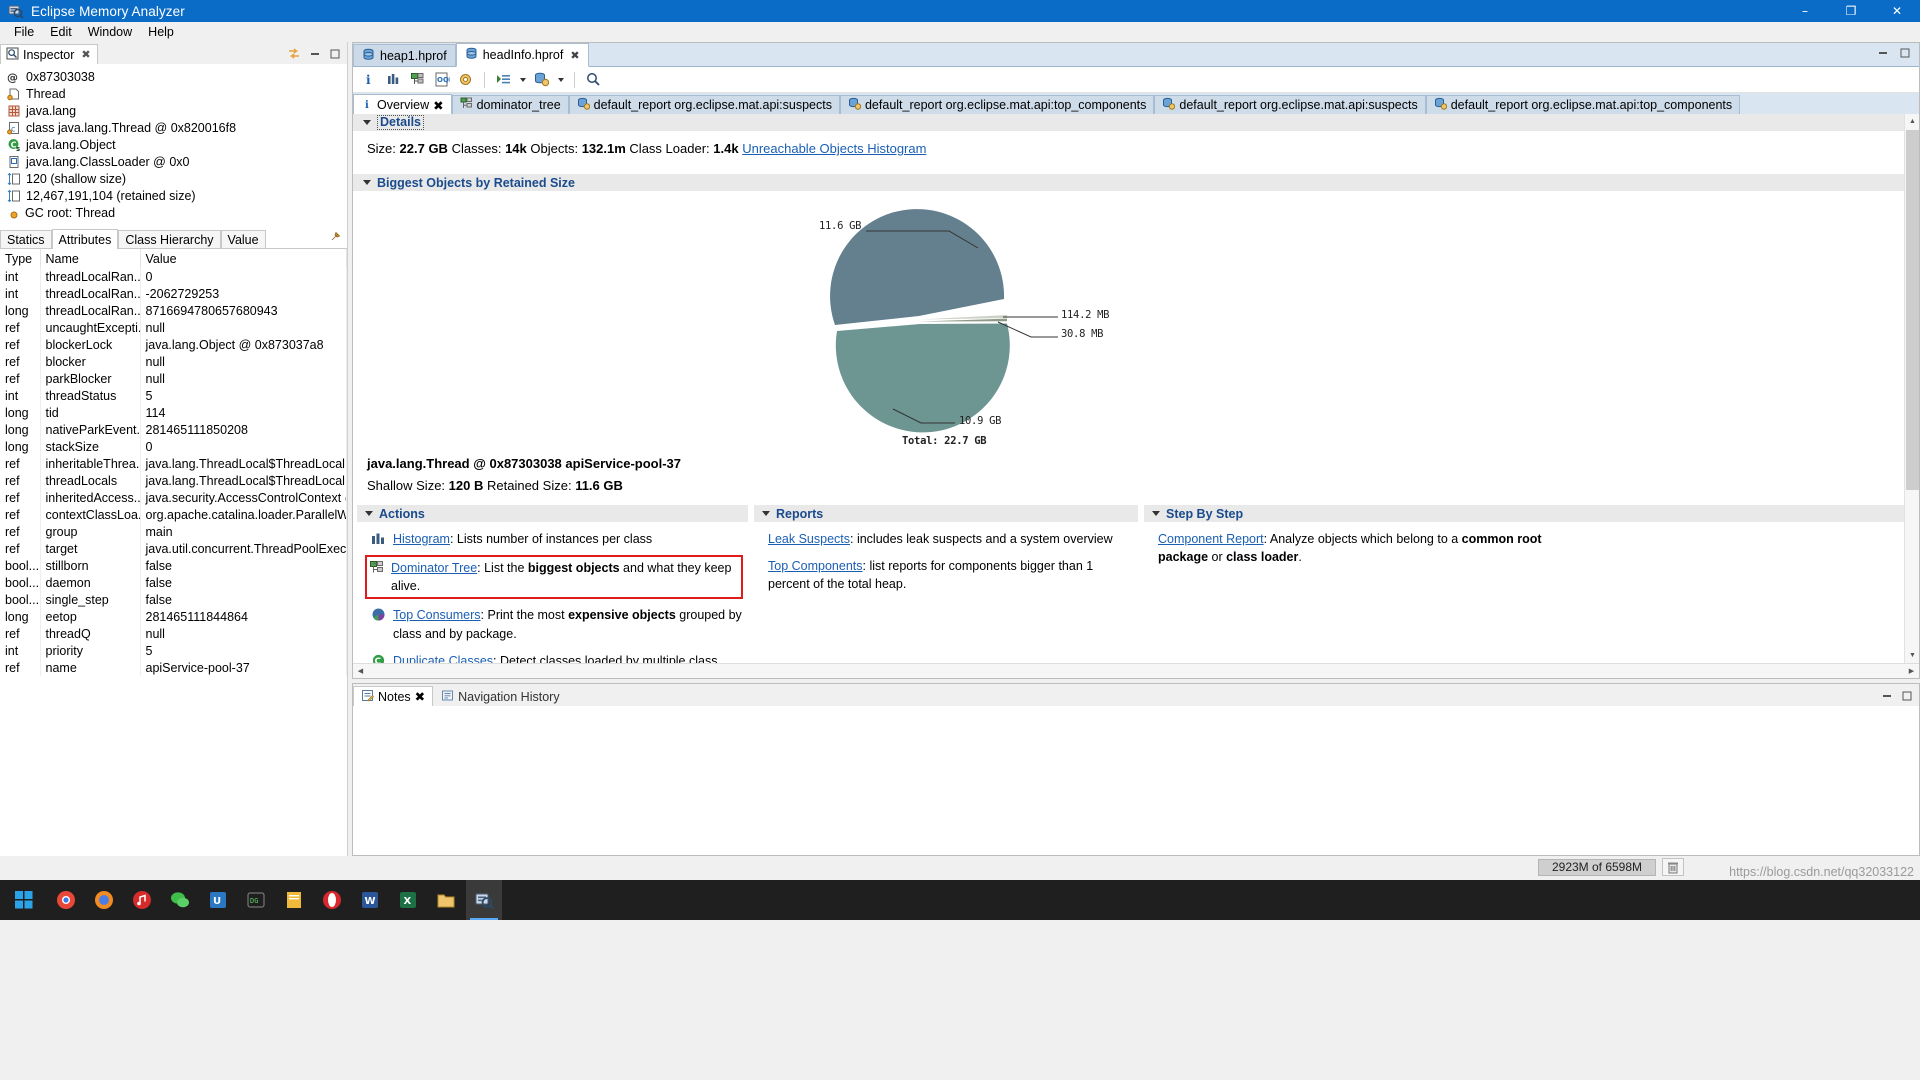 The image size is (1920, 1080). What do you see at coordinates (522, 55) in the screenshot?
I see `editor-tab-headinfo: headInfo.hprof ✖` at bounding box center [522, 55].